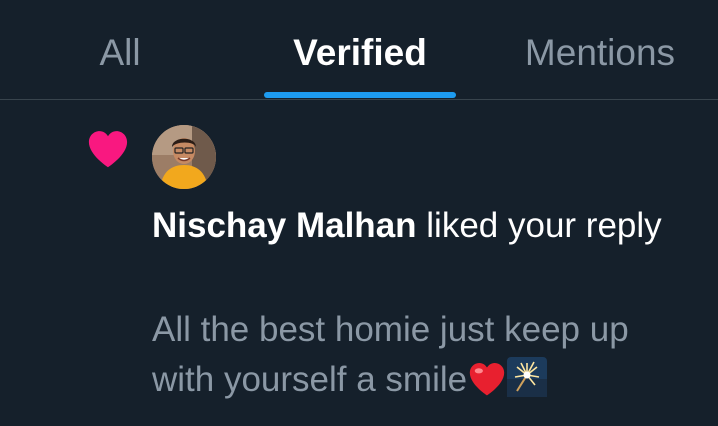  What do you see at coordinates (120, 55) in the screenshot?
I see `tab-all: All` at bounding box center [120, 55].